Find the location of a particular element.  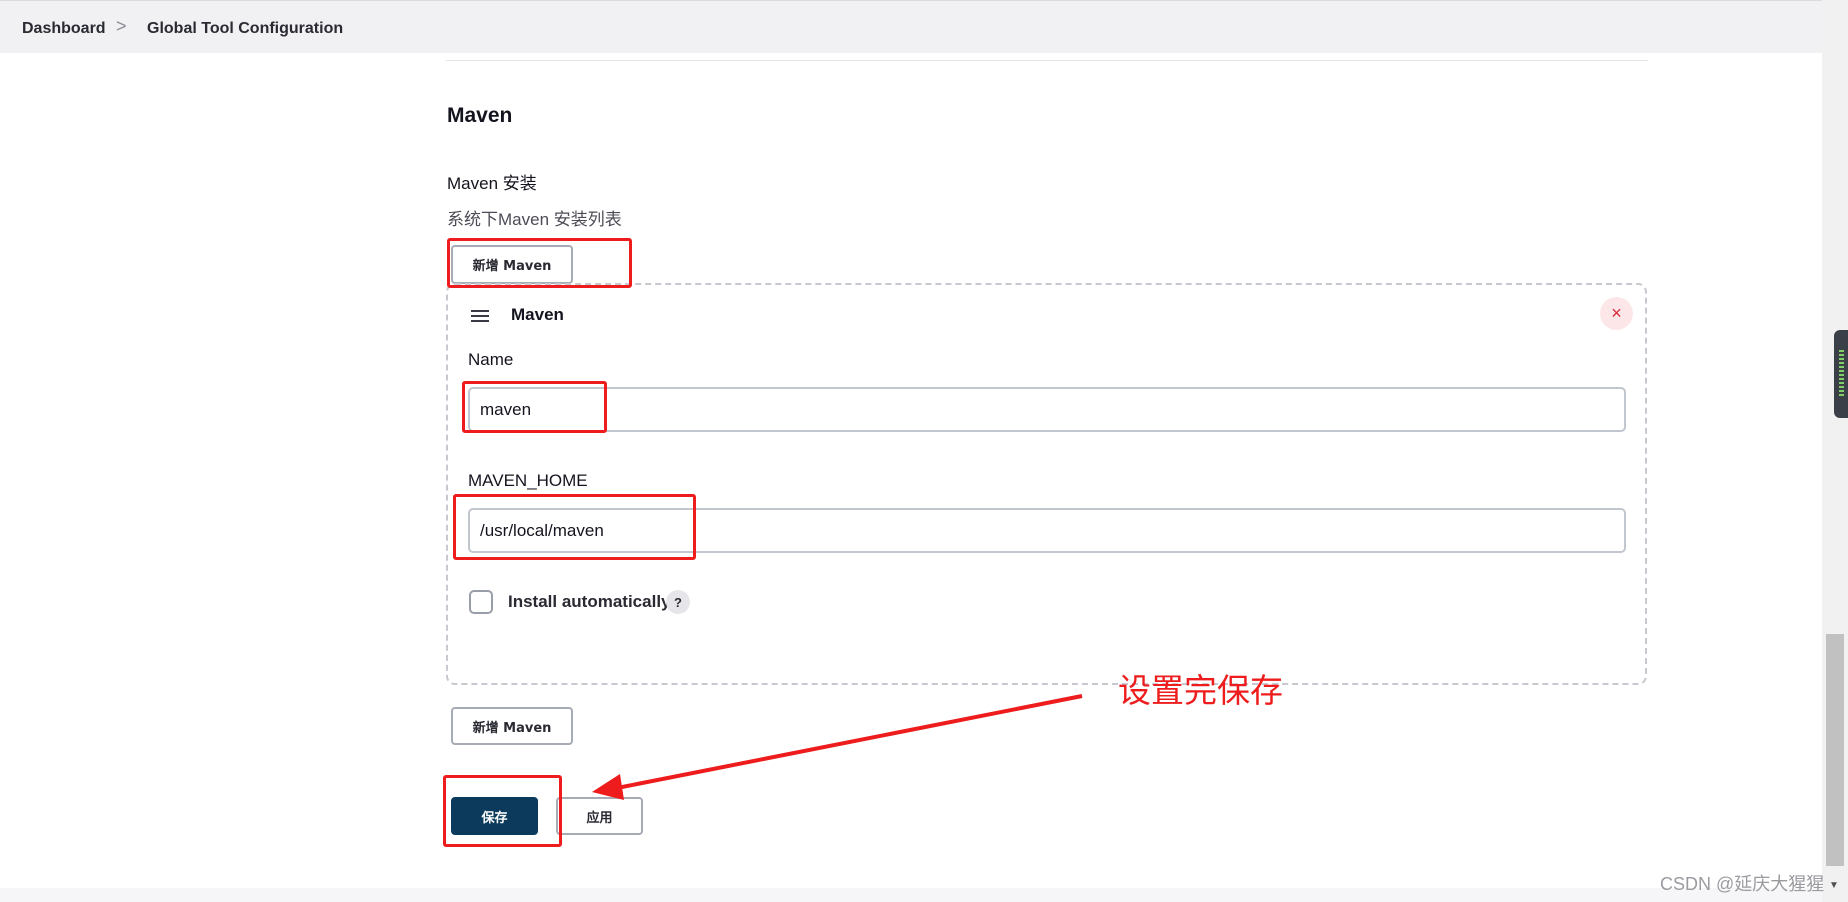

maven-install-label: Maven 安装 is located at coordinates (492, 183).